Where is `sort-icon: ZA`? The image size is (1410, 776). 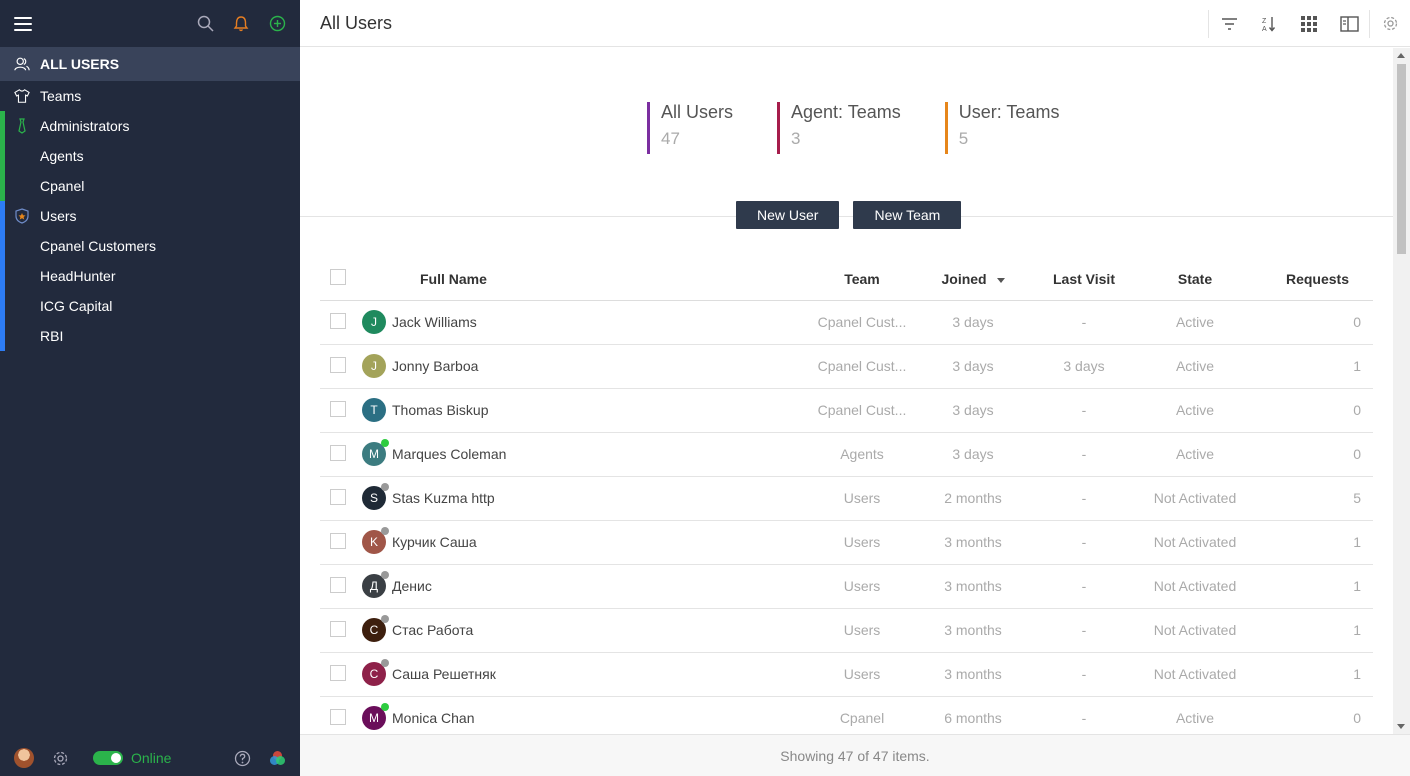
sort-icon: ZA is located at coordinates (1269, 23).